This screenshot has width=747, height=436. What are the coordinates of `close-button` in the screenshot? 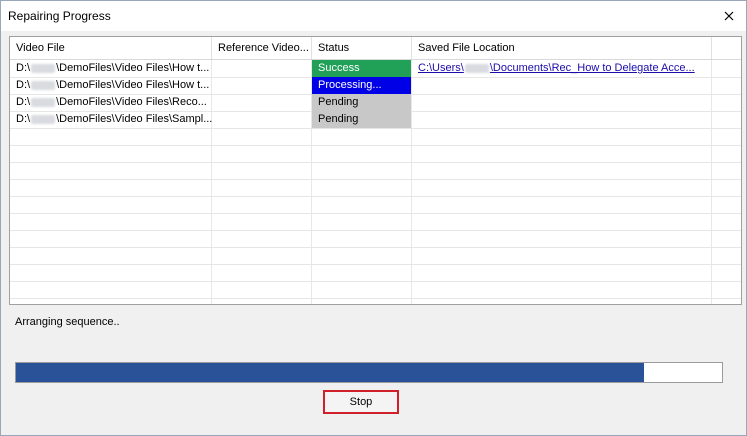 It's located at (729, 16).